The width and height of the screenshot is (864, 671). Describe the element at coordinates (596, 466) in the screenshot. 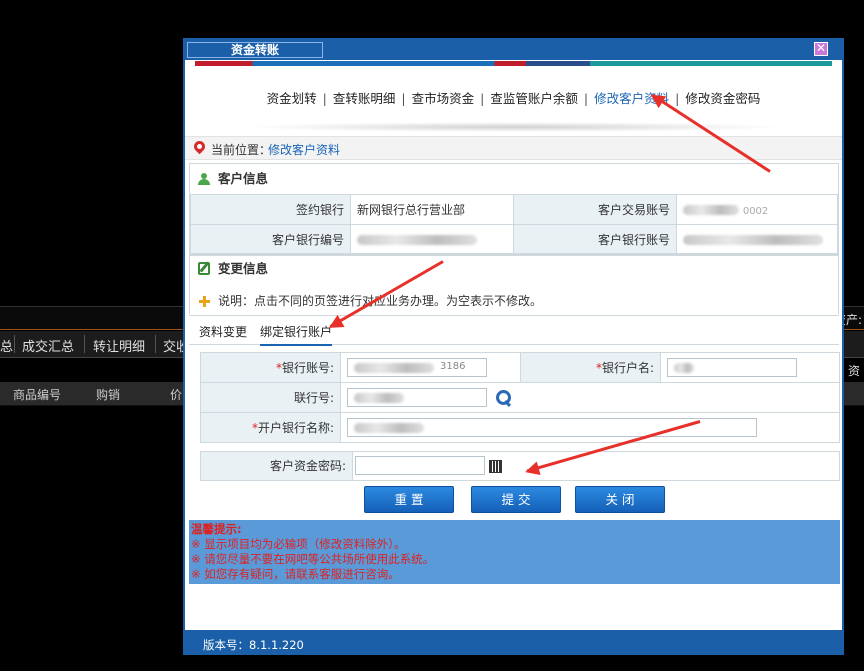

I see `fund-password-cell` at that location.